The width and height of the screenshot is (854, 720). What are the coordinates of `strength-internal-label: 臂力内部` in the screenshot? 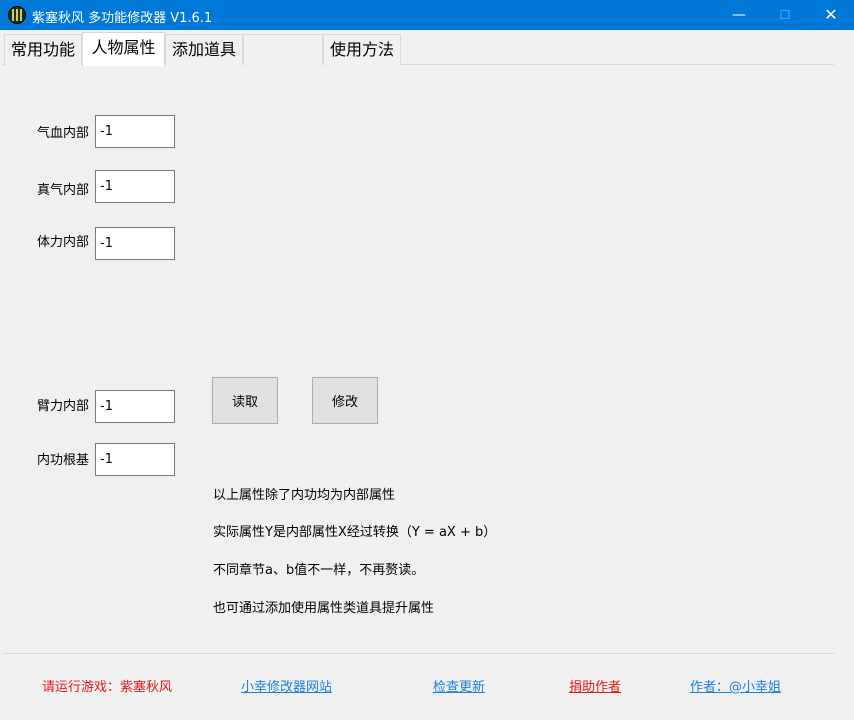 It's located at (63, 406).